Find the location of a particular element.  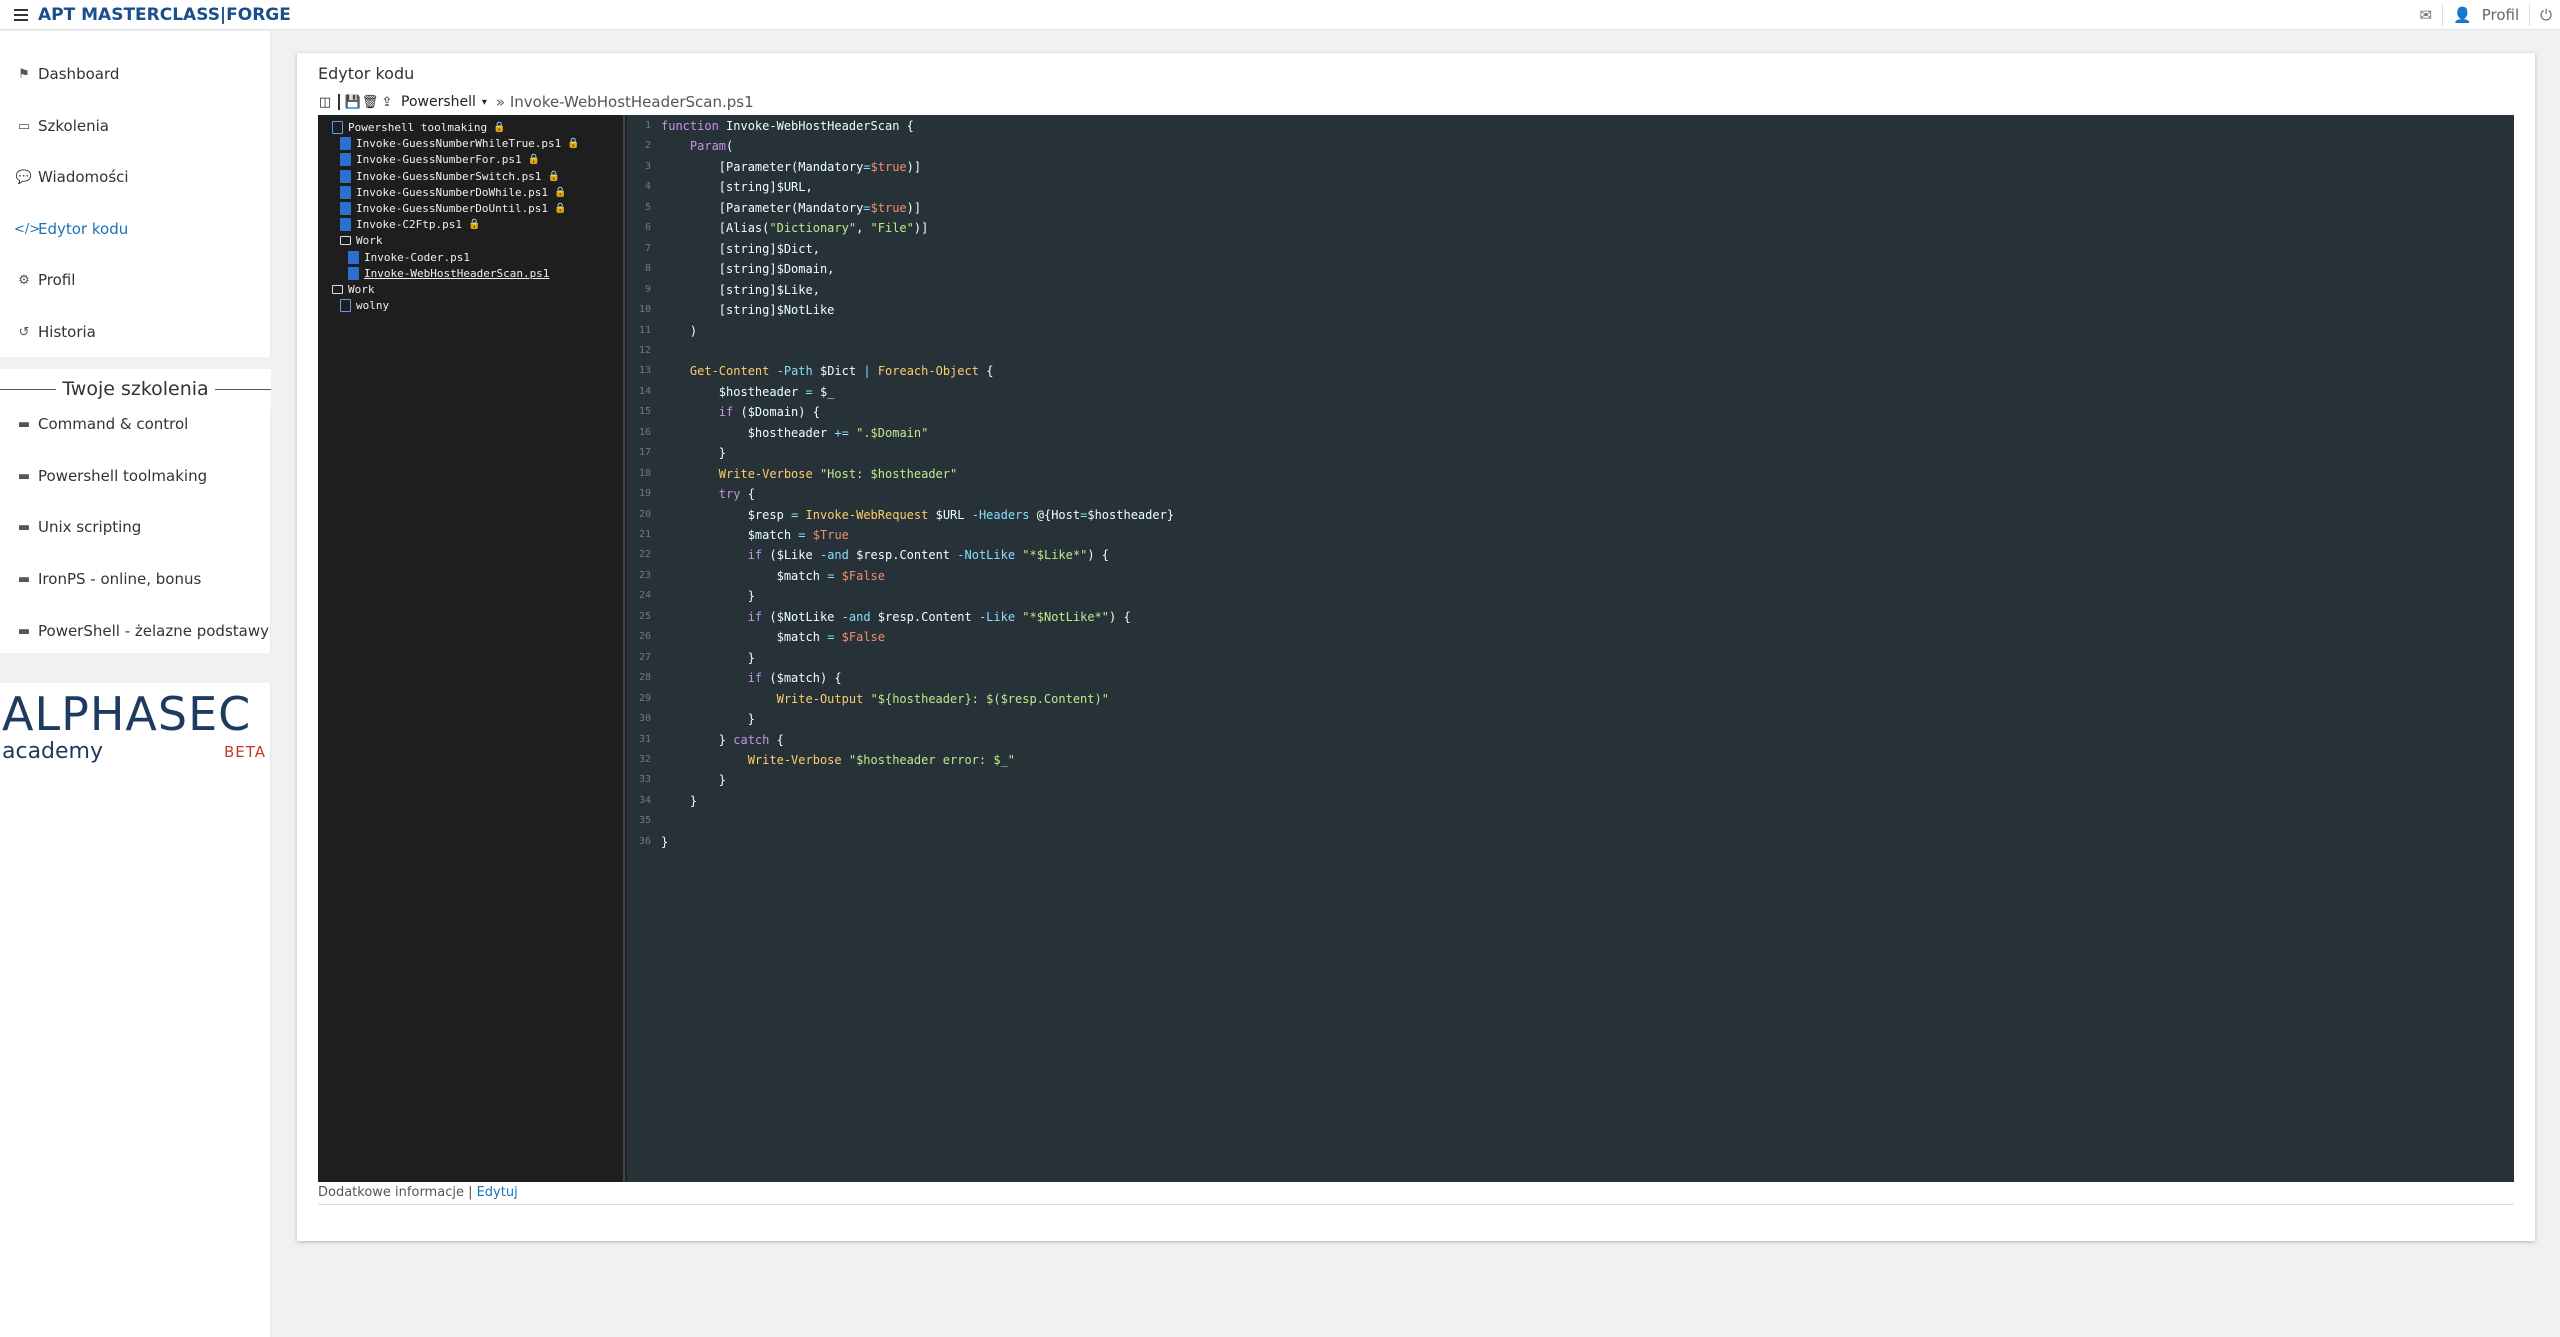

line-number: 8 is located at coordinates (647, 269).